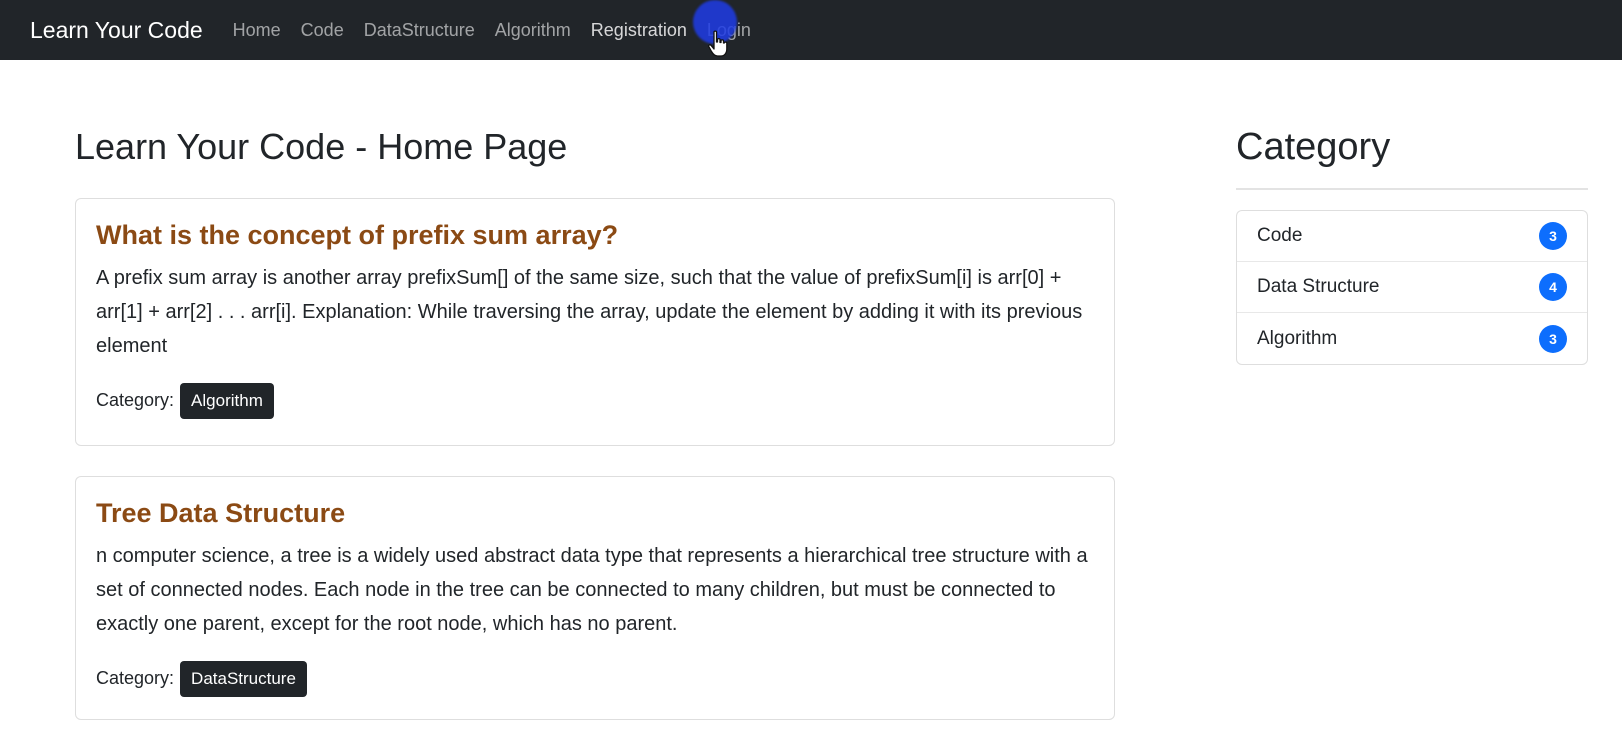  What do you see at coordinates (595, 236) in the screenshot?
I see `post-title: What is the concept of prefix sum array?` at bounding box center [595, 236].